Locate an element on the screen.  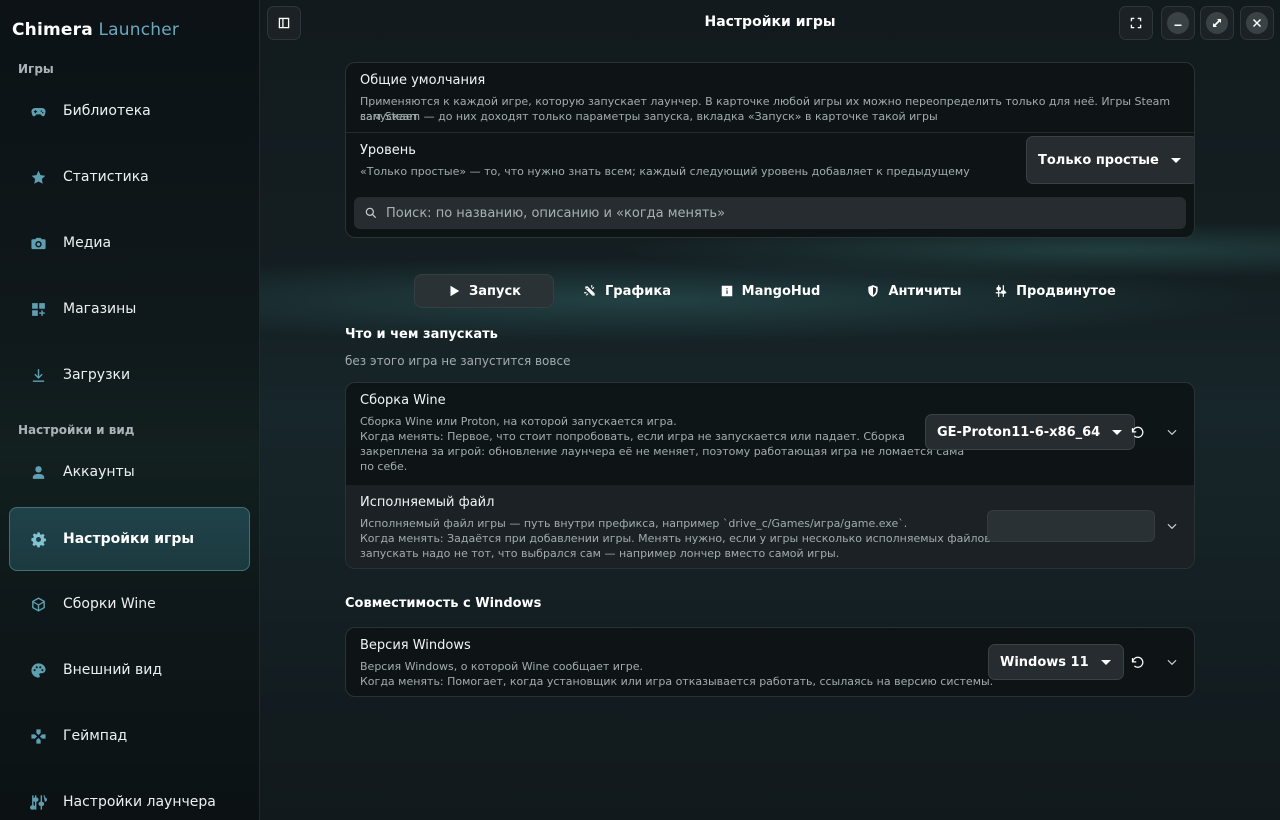
palette-icon is located at coordinates (38, 670).